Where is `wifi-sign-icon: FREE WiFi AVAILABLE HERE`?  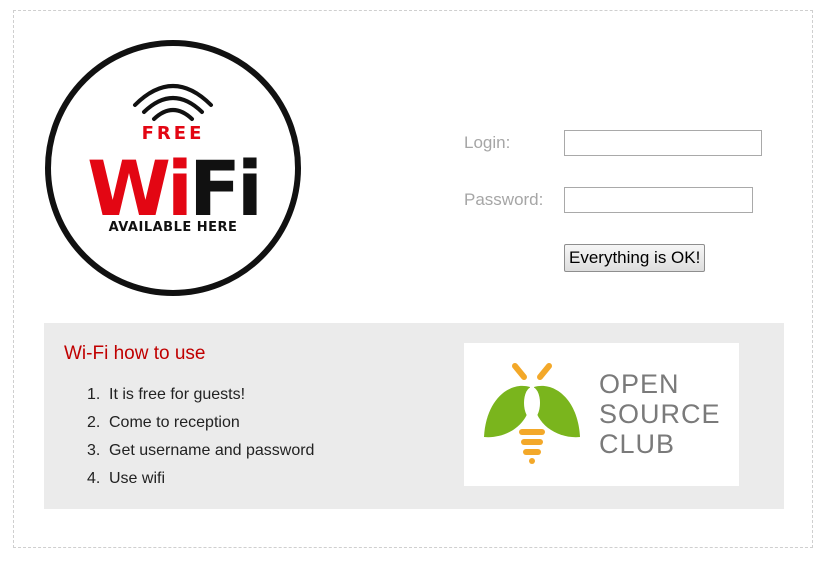
wifi-sign-icon: FREE WiFi AVAILABLE HERE is located at coordinates (173, 168).